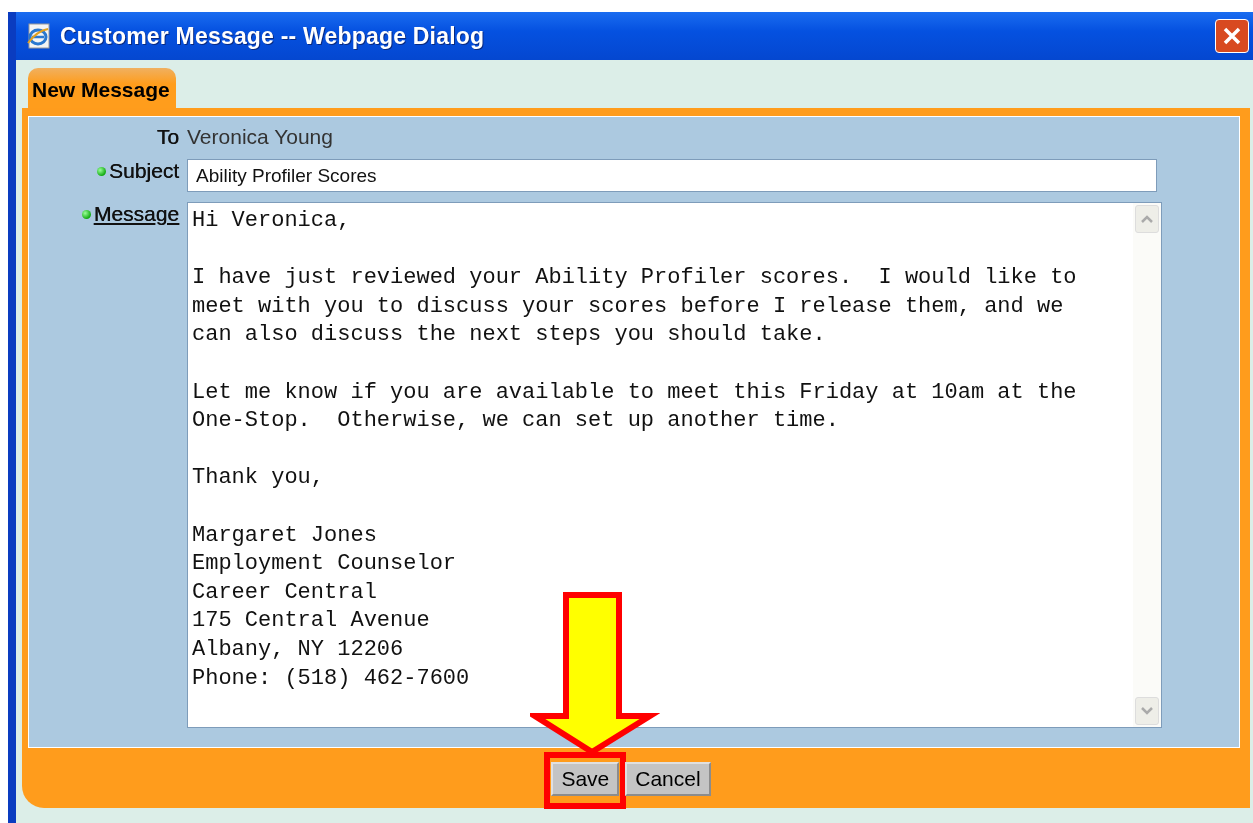 This screenshot has height=823, width=1253. I want to click on close-icon, so click(1232, 36).